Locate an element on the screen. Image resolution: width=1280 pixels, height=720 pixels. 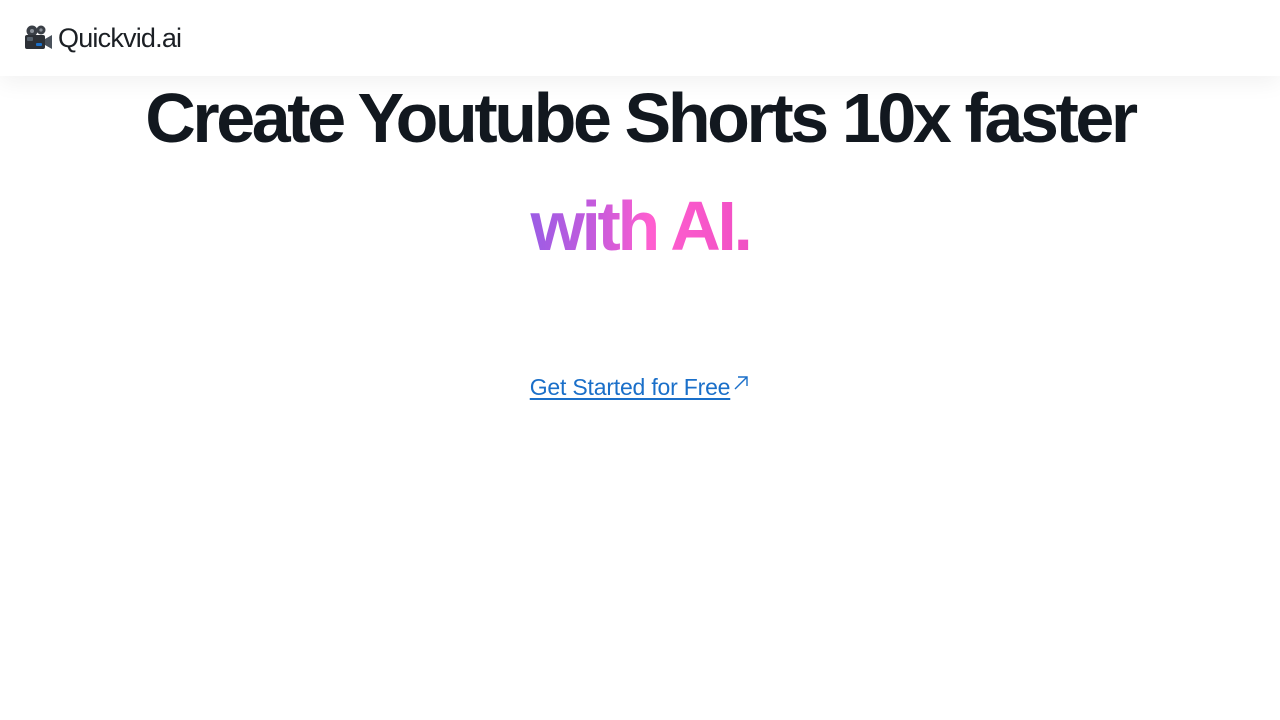
cta-container: Get Started for Free is located at coordinates (640, 387).